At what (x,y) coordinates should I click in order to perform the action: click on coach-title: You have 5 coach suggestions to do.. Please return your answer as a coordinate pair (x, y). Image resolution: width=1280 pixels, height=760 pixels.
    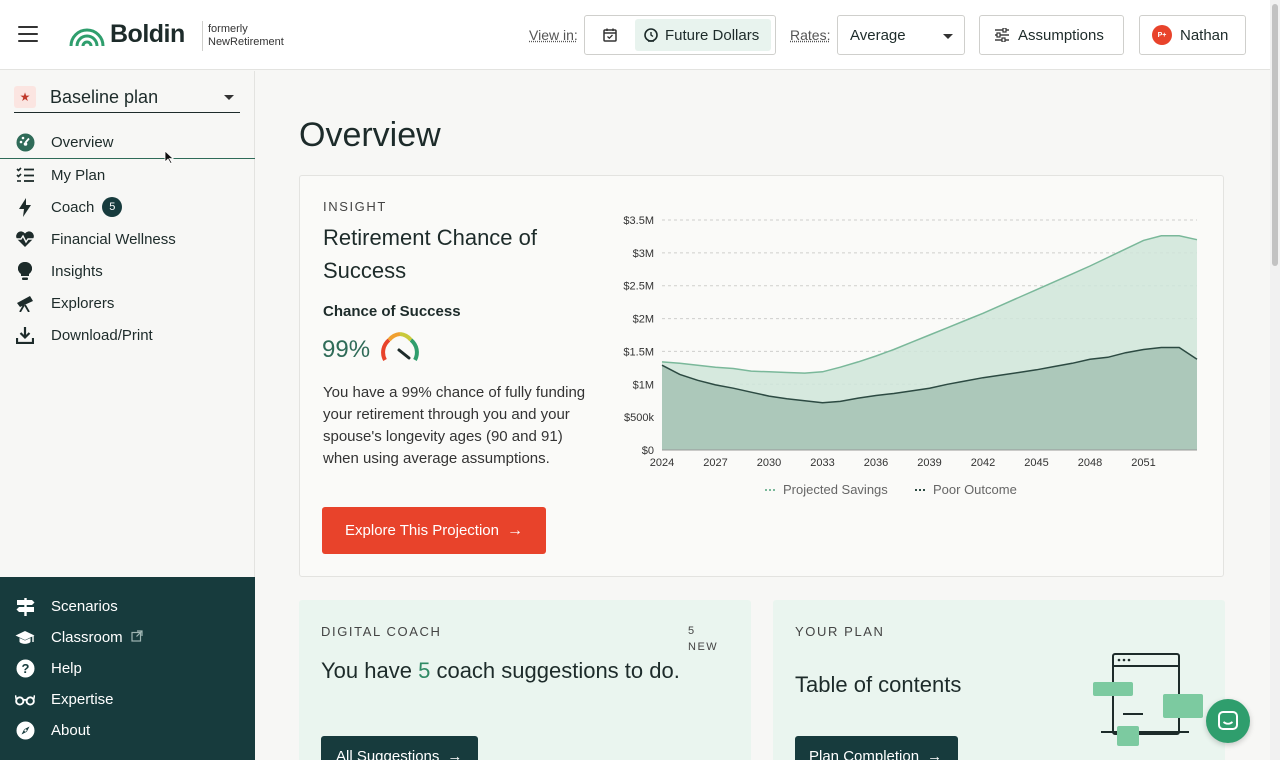
    Looking at the image, I should click on (500, 670).